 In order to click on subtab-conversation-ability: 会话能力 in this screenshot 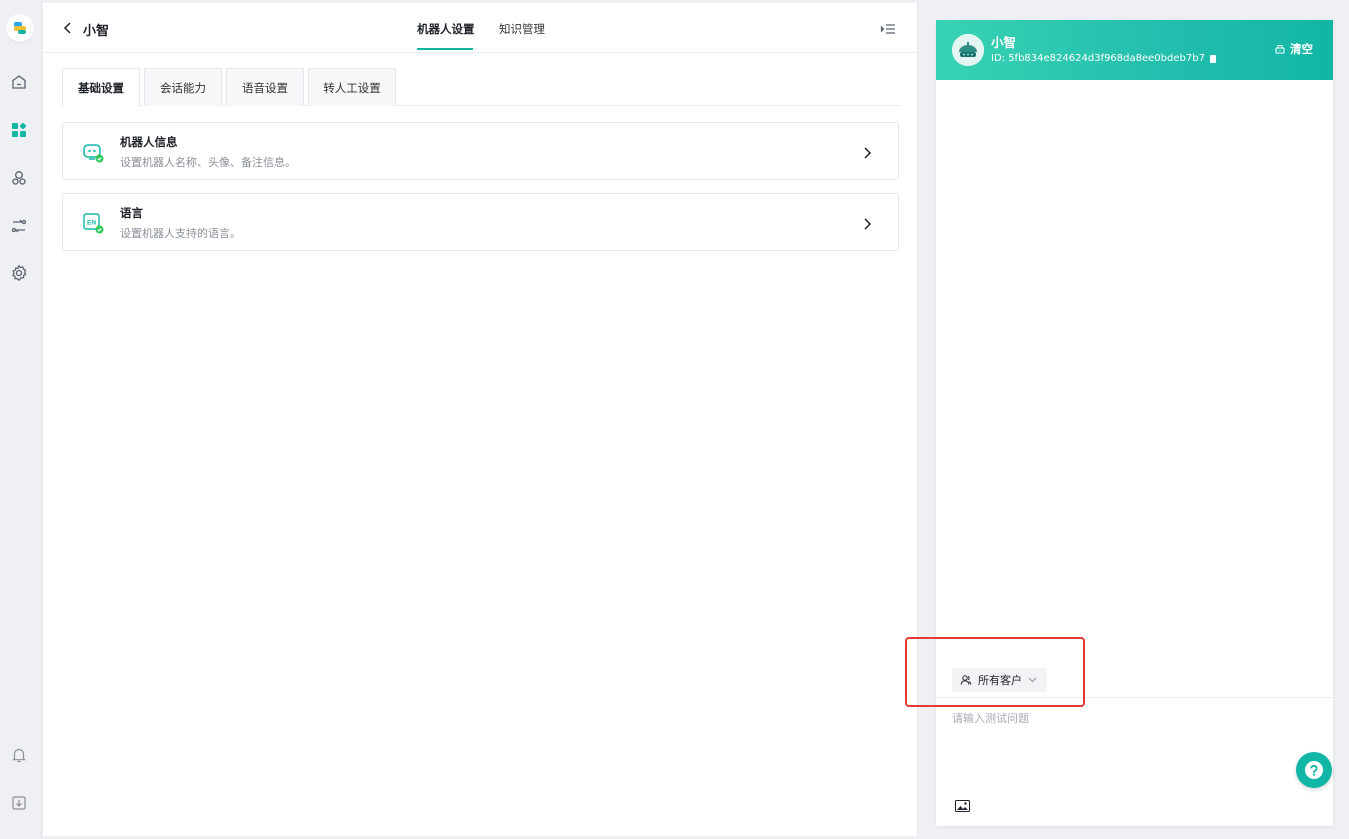, I will do `click(183, 87)`.